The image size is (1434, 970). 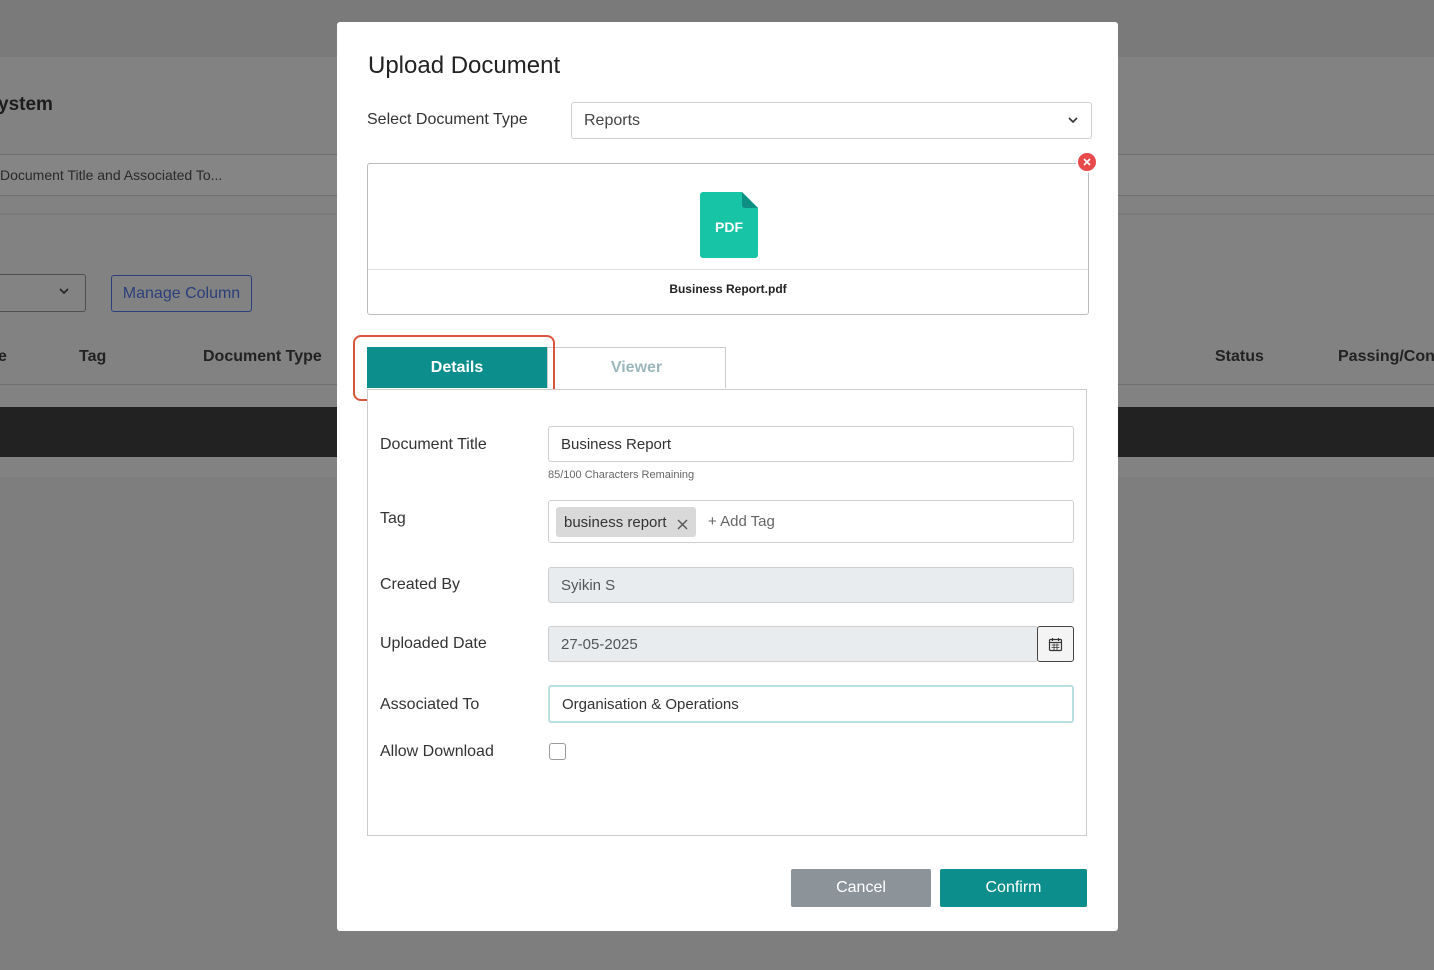 What do you see at coordinates (811, 444) in the screenshot?
I see `document-title-input: Business Report` at bounding box center [811, 444].